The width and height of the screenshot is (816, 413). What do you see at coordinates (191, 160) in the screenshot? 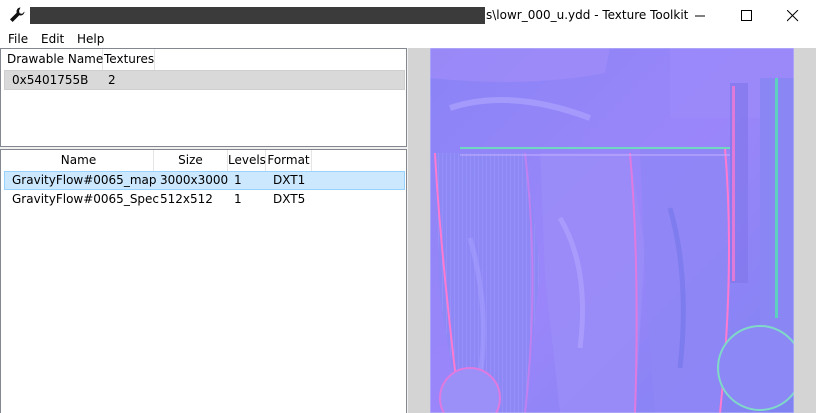
I see `column-header-size: Size` at bounding box center [191, 160].